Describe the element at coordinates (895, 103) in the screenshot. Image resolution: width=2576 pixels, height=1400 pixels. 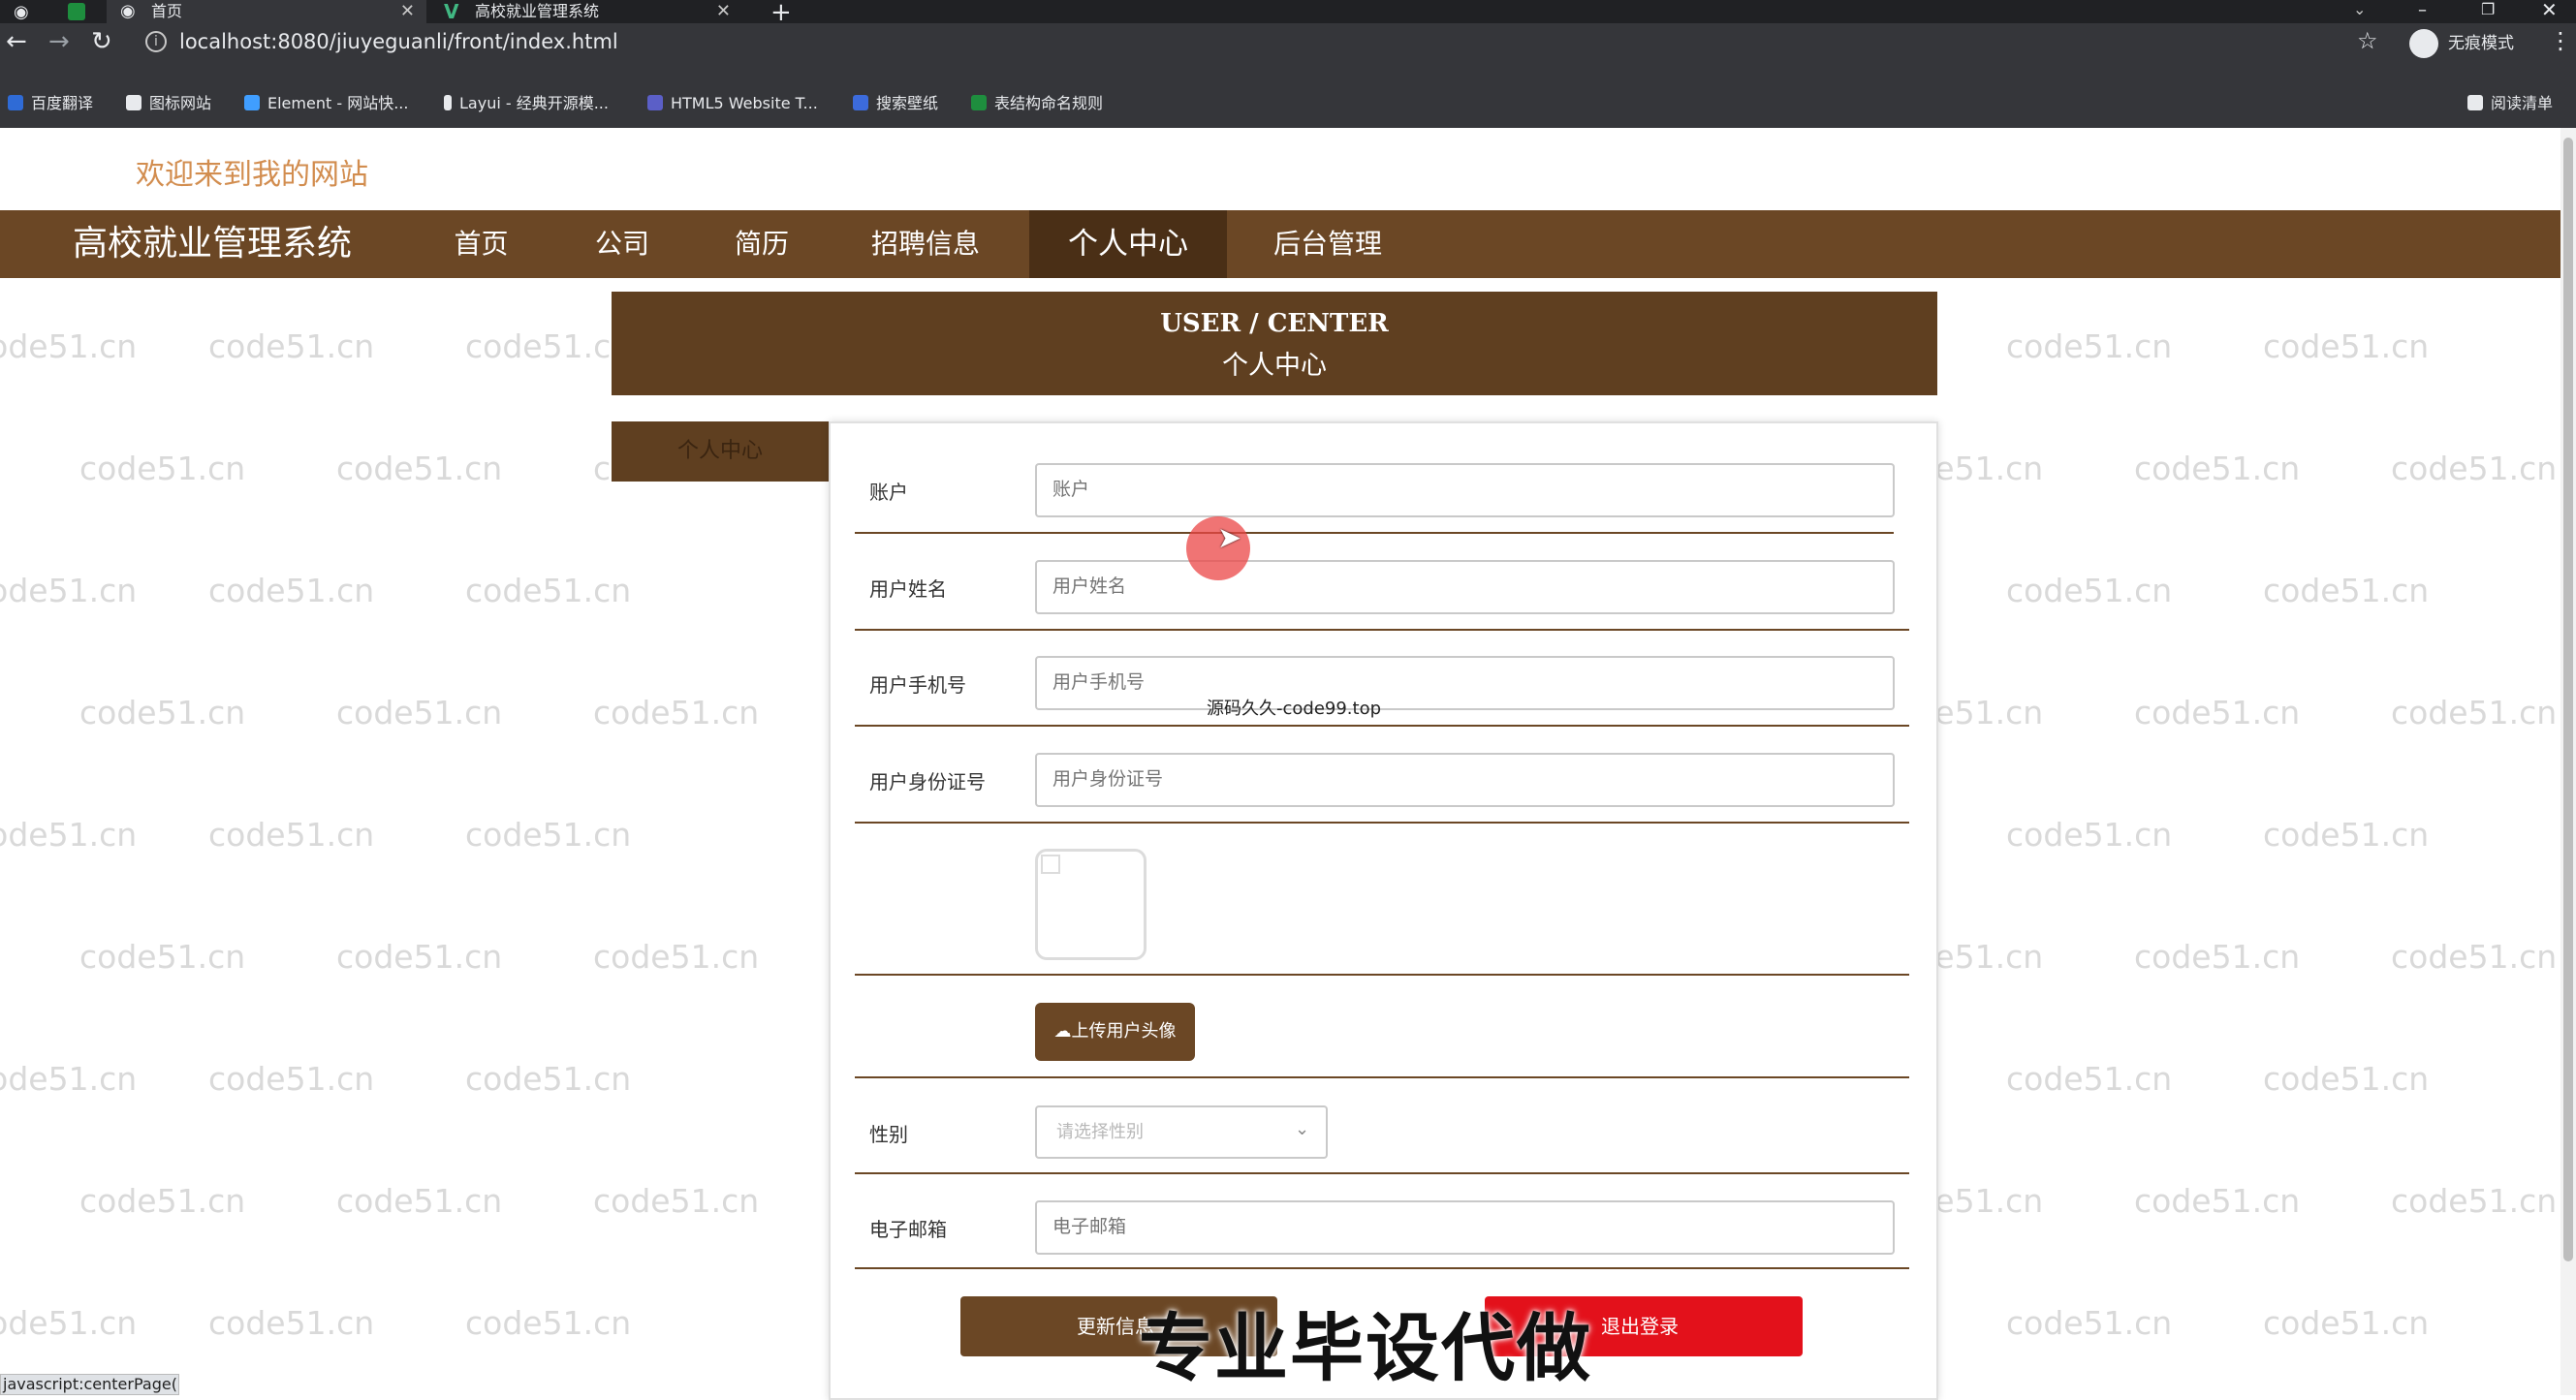
I see `bookmark-item: 搜索壁纸` at that location.